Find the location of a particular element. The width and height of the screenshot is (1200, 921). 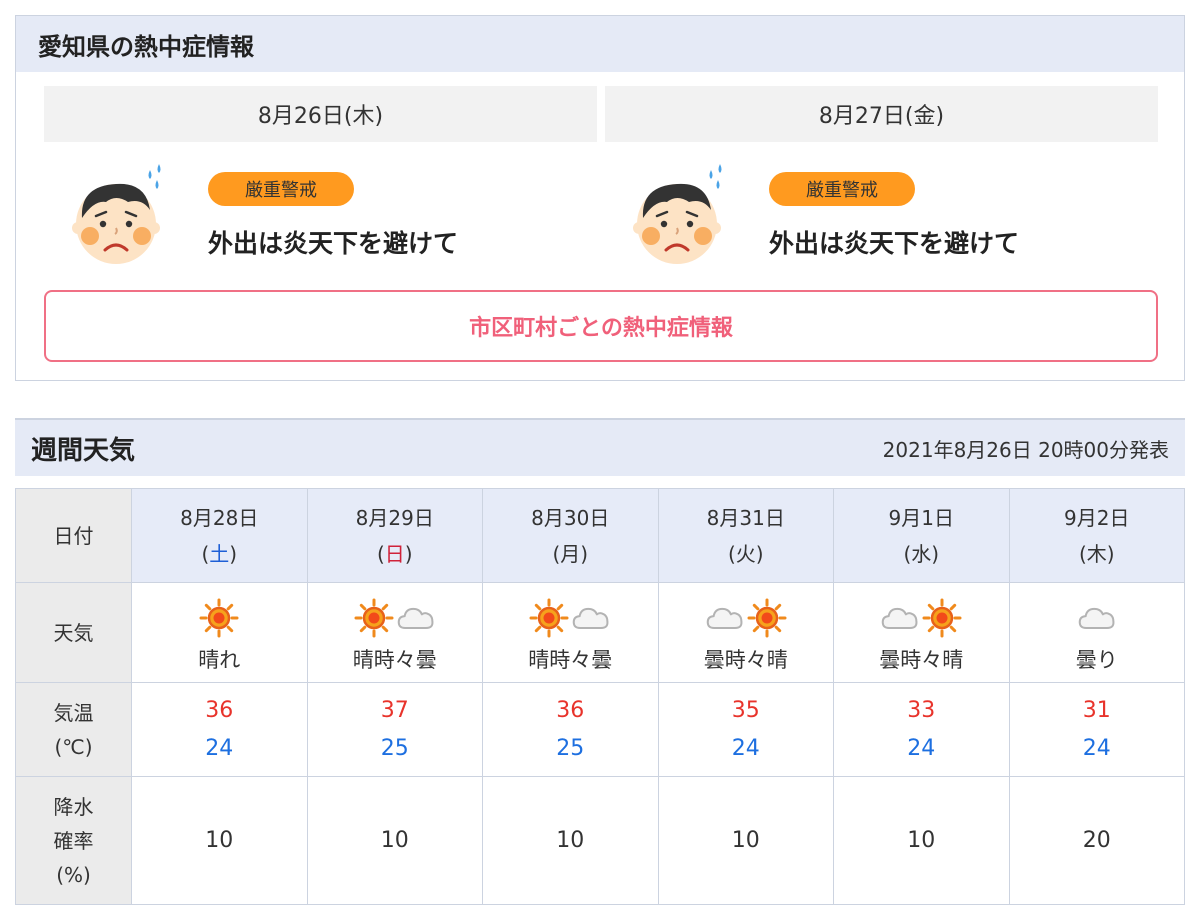

date-text: 8月28日 is located at coordinates (219, 517).